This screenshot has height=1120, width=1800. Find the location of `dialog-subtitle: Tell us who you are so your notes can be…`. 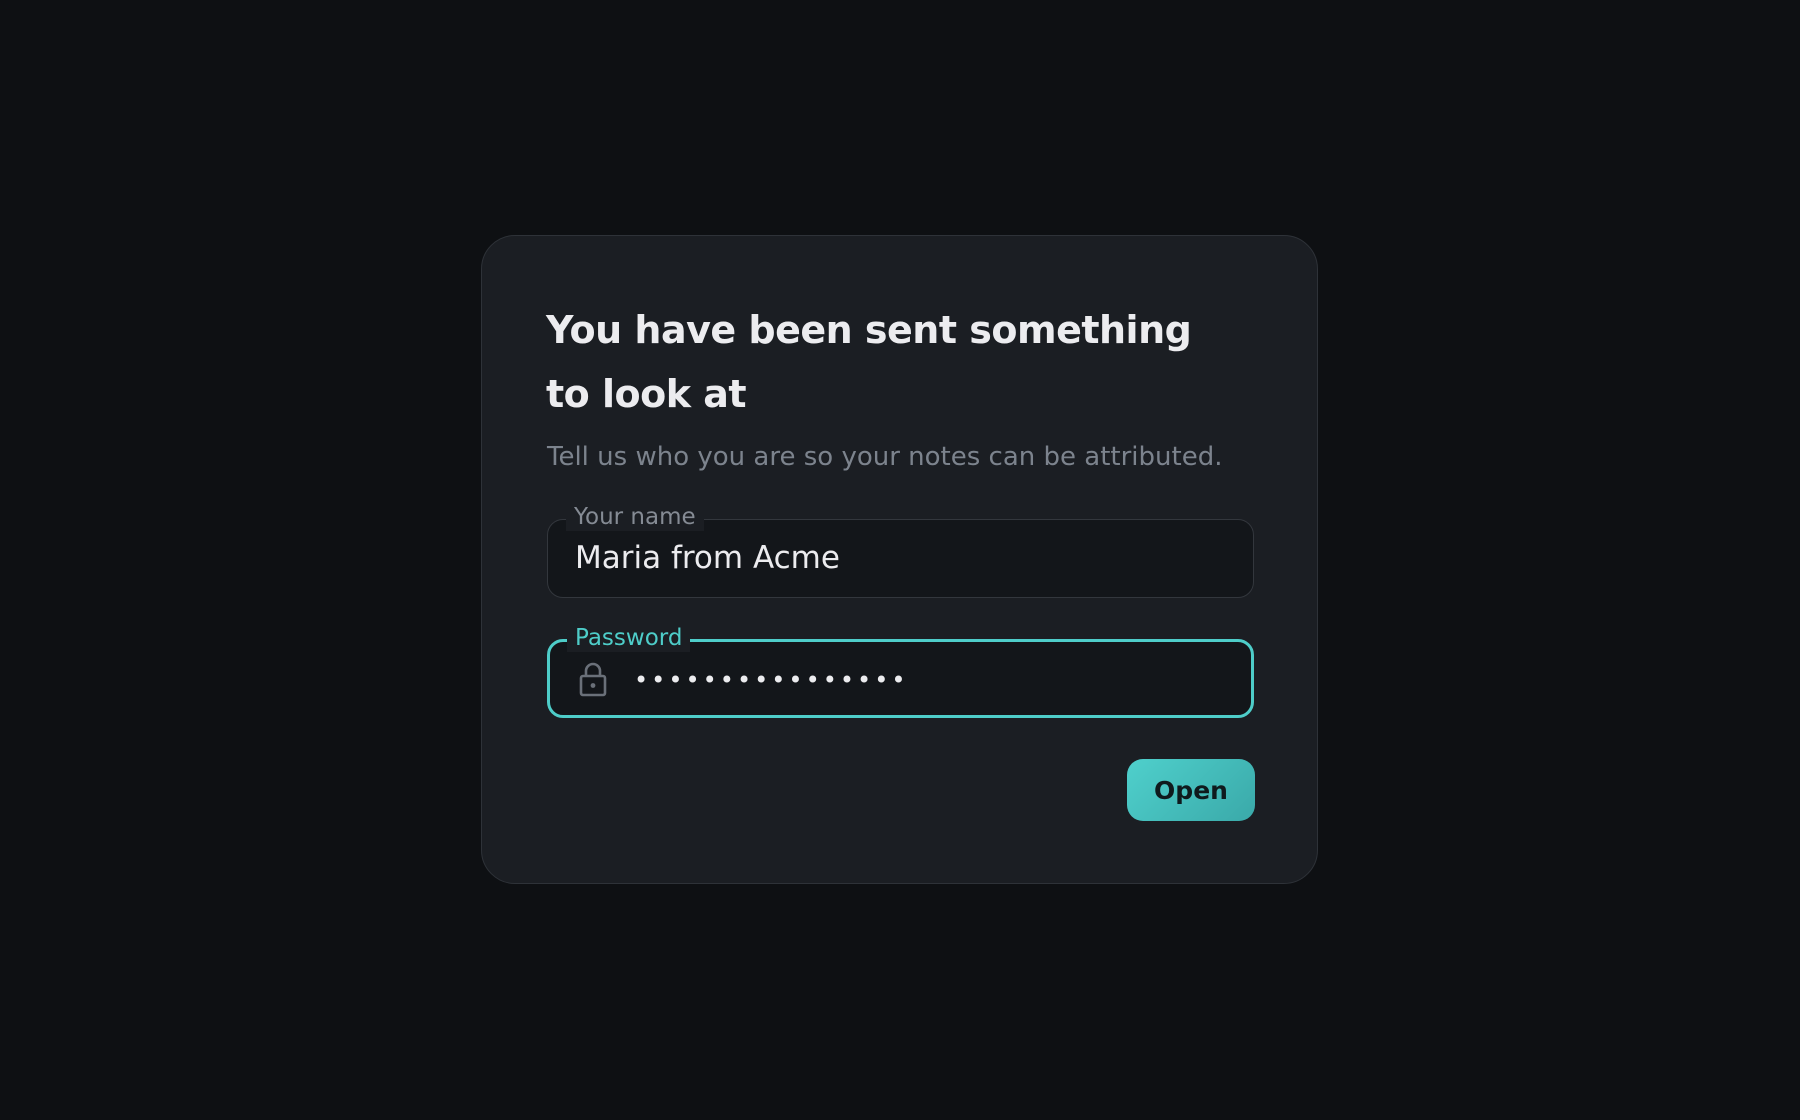

dialog-subtitle: Tell us who you are so your notes can be… is located at coordinates (885, 457).